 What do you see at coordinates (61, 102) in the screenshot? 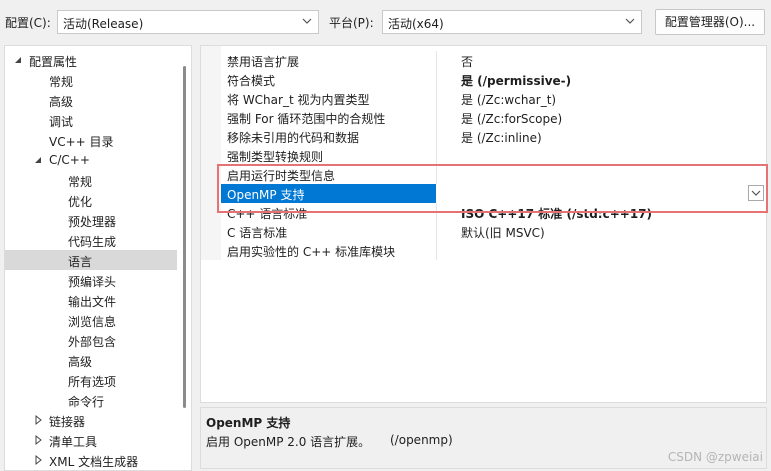
I see `tree-item-label: 高级` at bounding box center [61, 102].